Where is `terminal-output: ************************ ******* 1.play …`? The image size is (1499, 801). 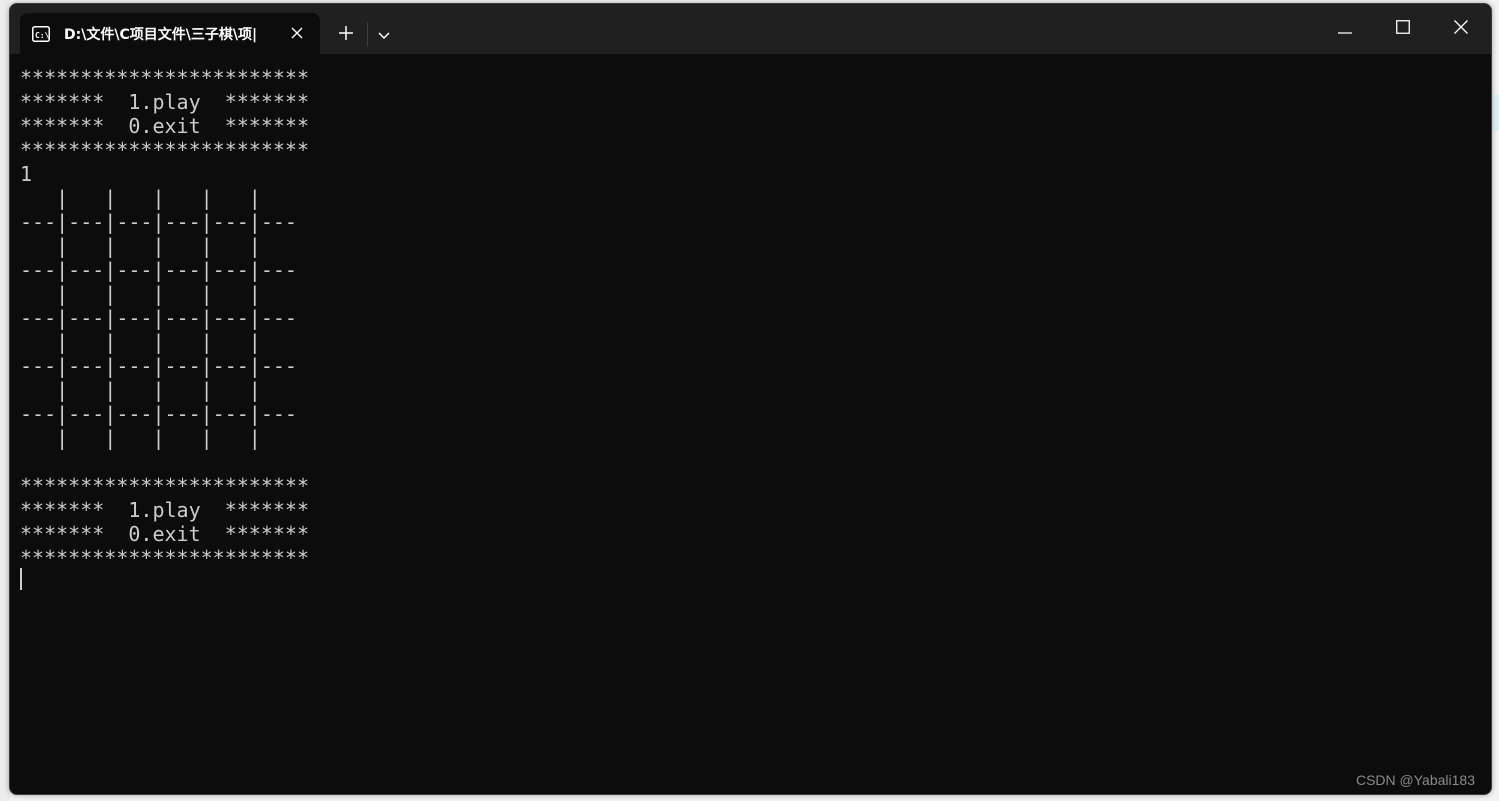
terminal-output: ************************ ******* 1.play … is located at coordinates (164, 318).